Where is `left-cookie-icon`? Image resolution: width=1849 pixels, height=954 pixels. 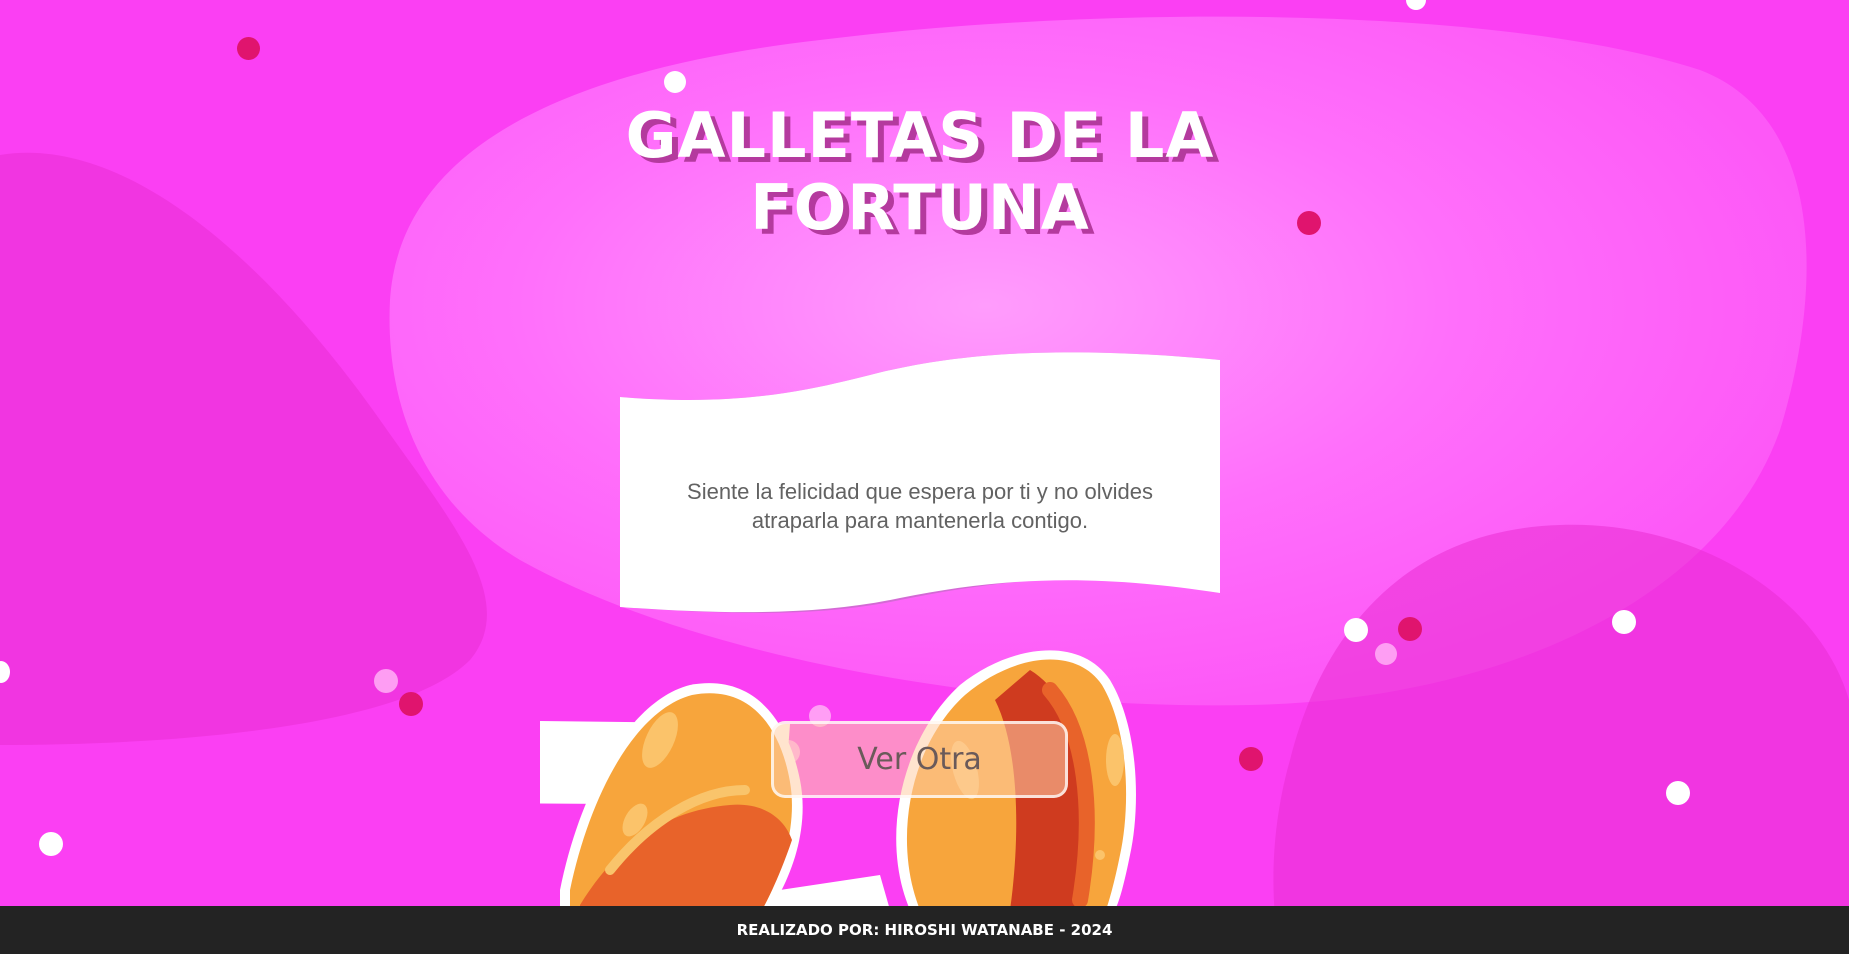
left-cookie-icon is located at coordinates (681, 796).